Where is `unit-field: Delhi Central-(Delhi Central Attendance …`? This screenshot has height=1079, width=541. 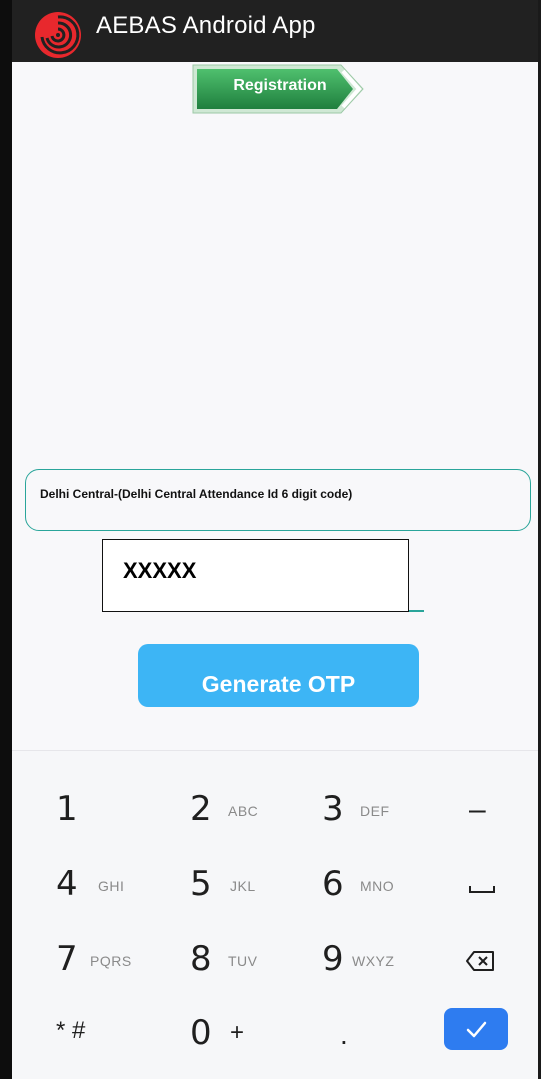 unit-field: Delhi Central-(Delhi Central Attendance … is located at coordinates (278, 500).